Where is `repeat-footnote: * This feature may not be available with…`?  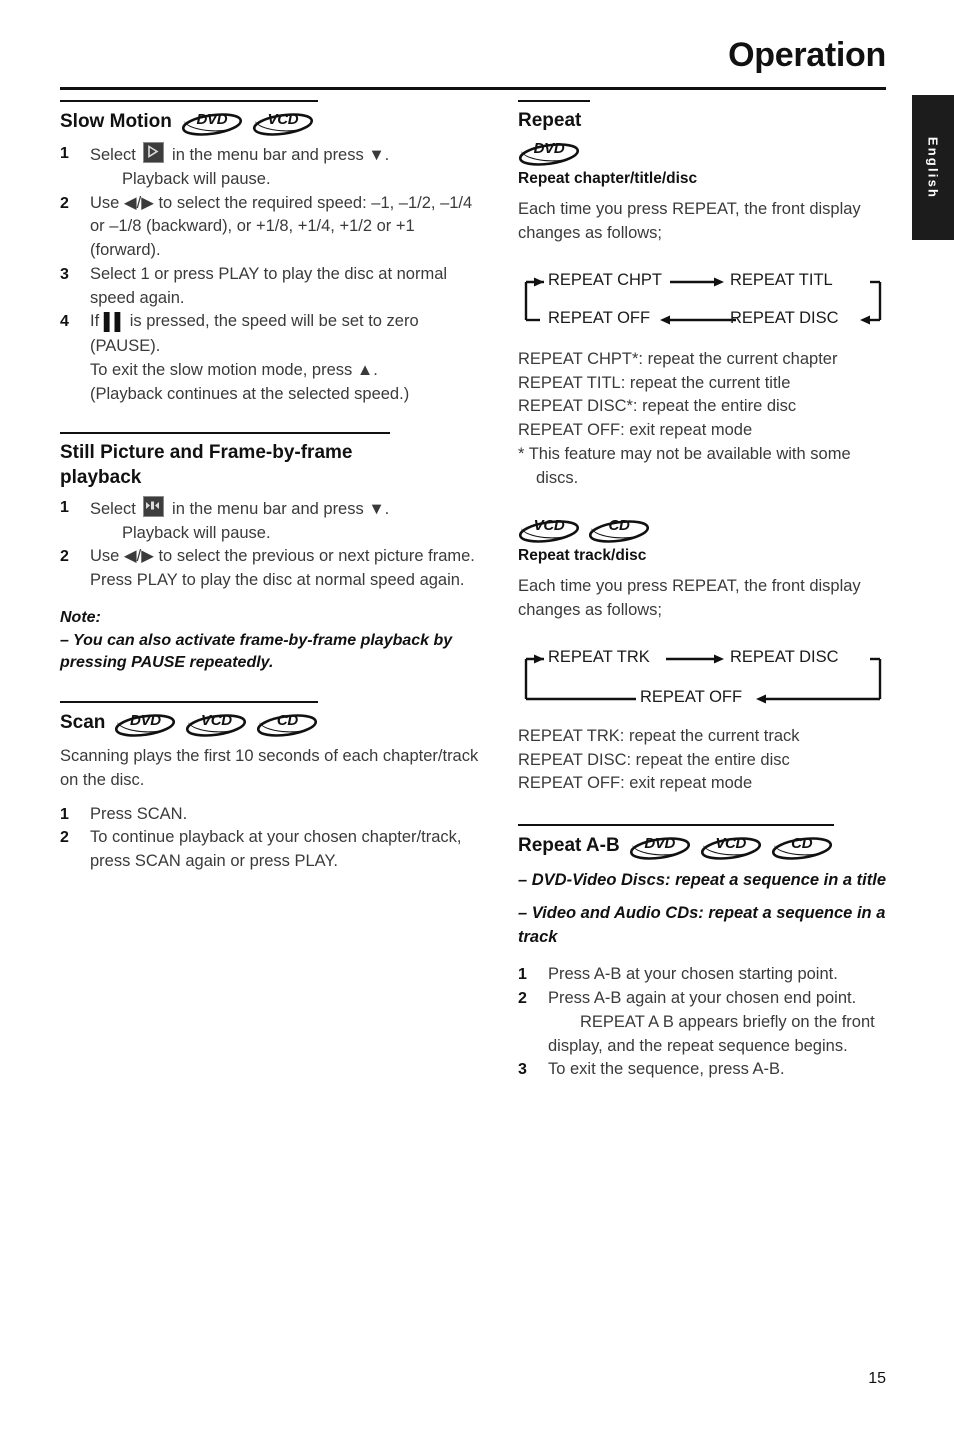
repeat-footnote: * This feature may not be available with… is located at coordinates (684, 465).